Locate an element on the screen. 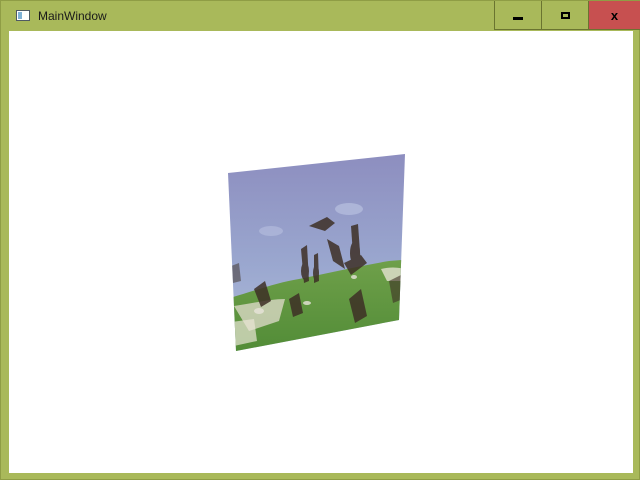  window-app-icon is located at coordinates (23, 15).